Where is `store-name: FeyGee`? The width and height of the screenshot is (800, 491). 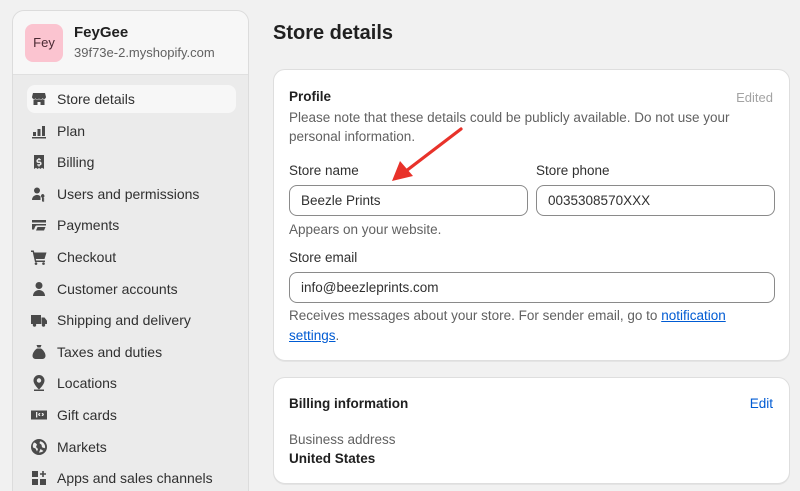
store-name: FeyGee is located at coordinates (101, 32).